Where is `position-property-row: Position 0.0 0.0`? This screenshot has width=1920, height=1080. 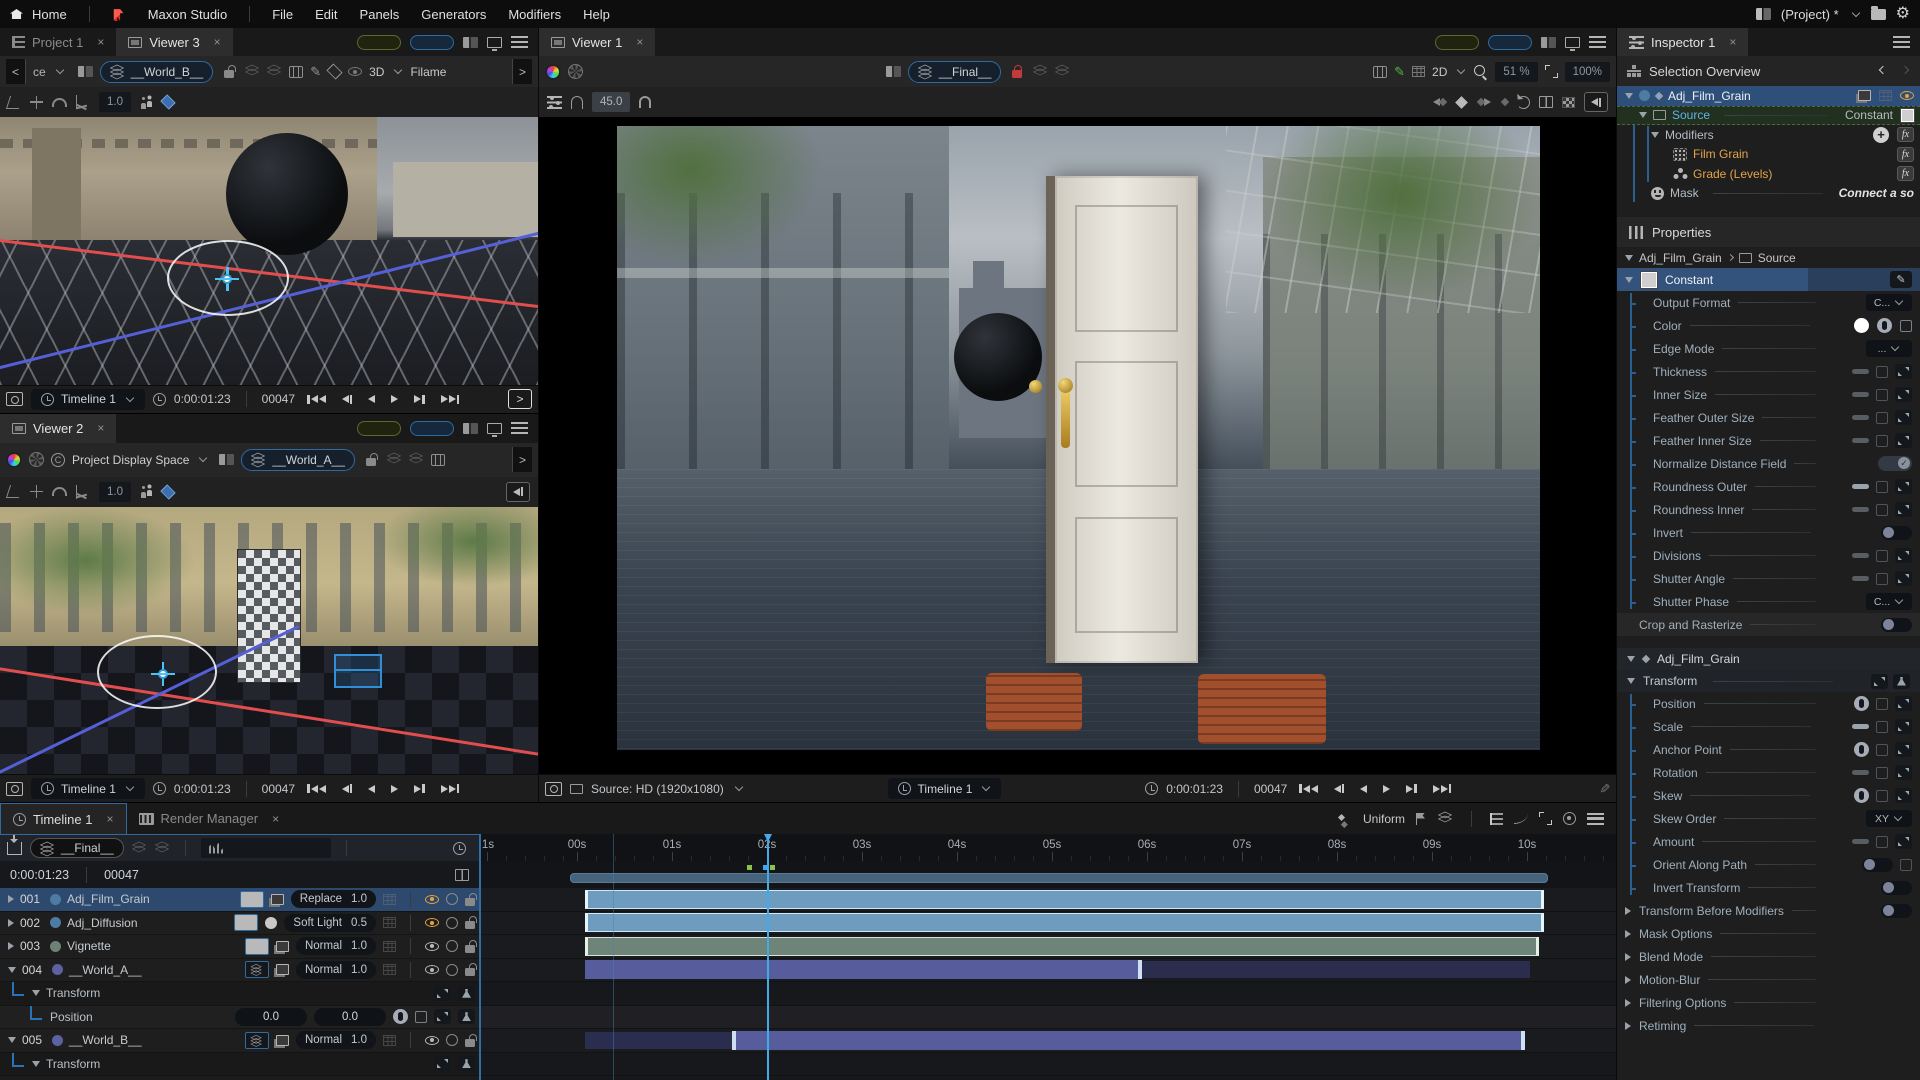
position-property-row: Position 0.0 0.0 is located at coordinates (239, 1017).